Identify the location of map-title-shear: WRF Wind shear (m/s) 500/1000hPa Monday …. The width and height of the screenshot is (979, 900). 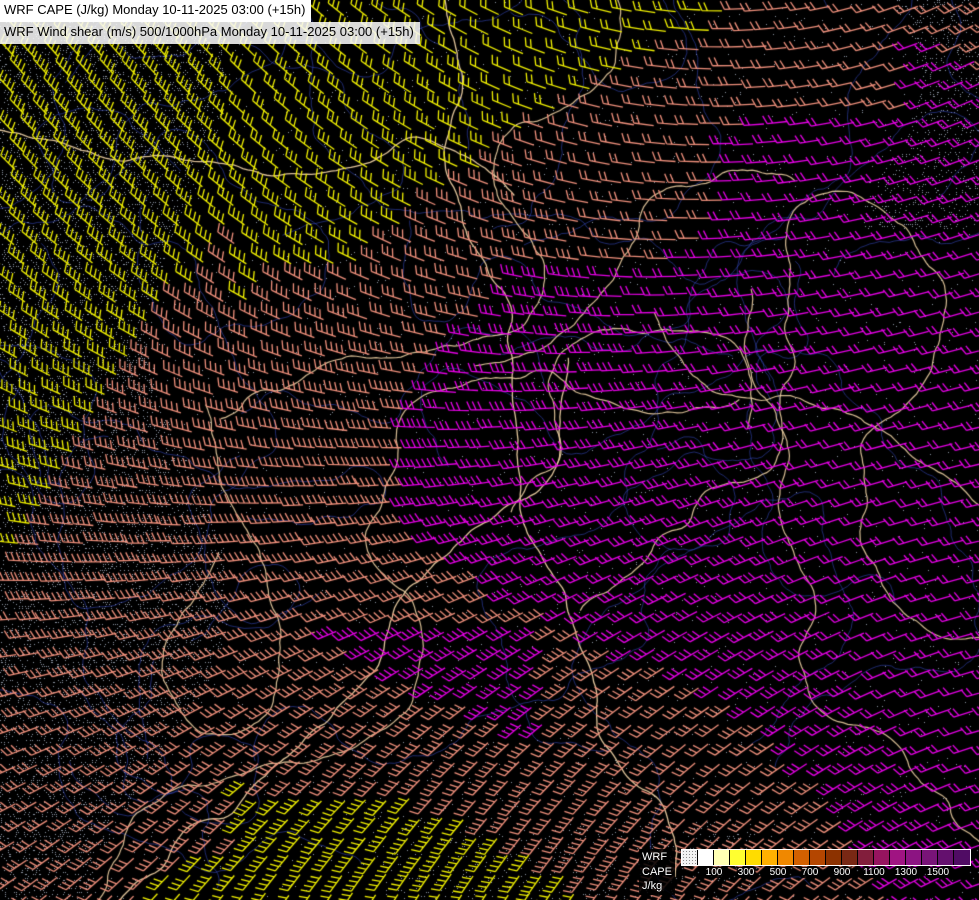
(210, 32).